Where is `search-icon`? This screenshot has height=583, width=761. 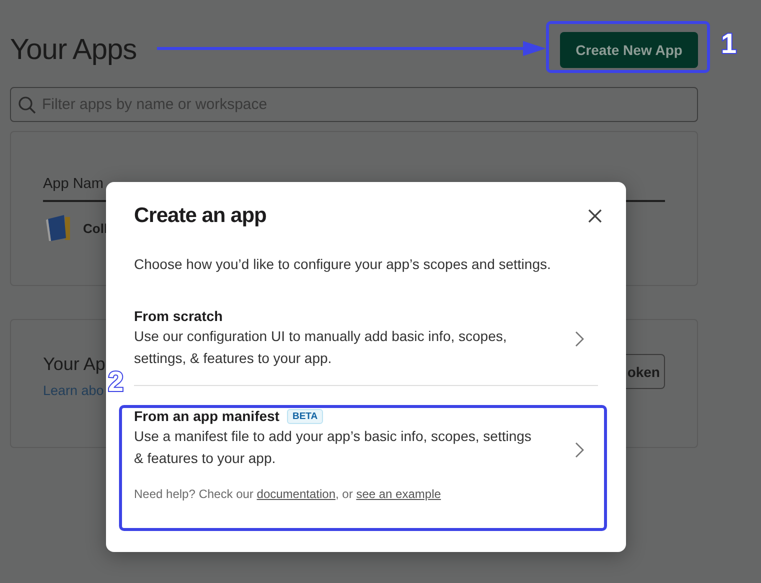
search-icon is located at coordinates (27, 105).